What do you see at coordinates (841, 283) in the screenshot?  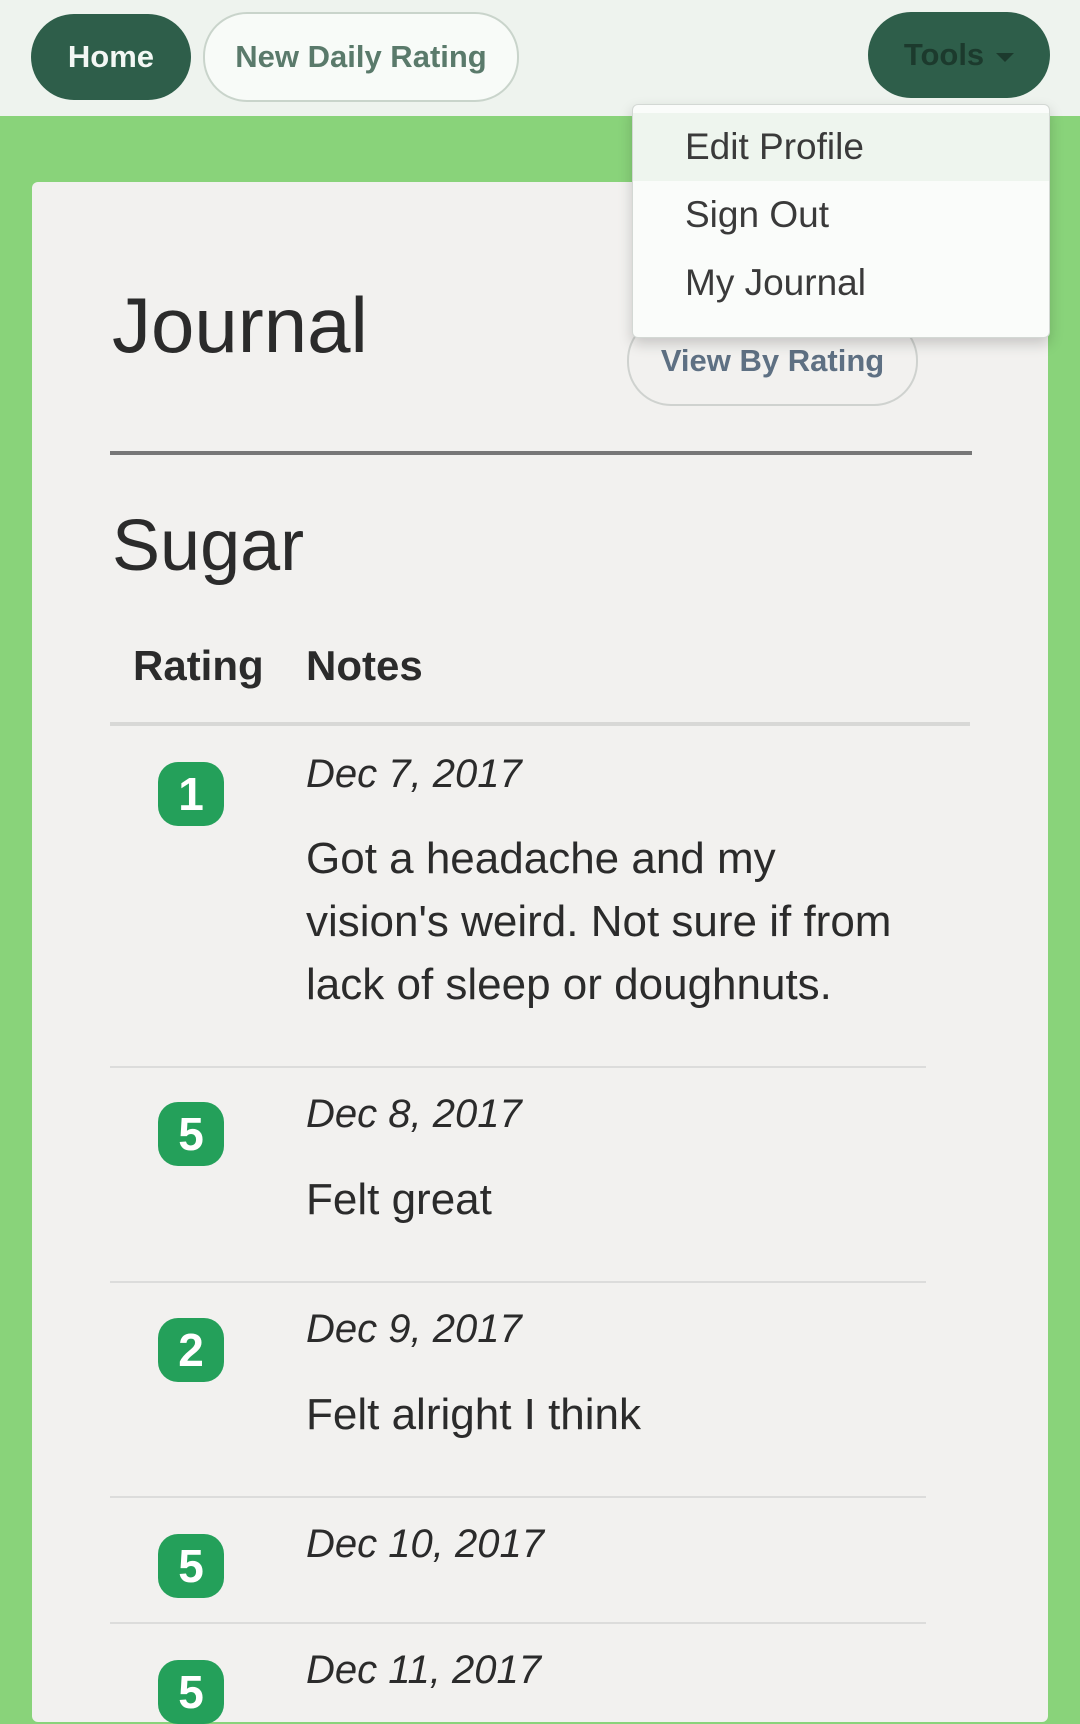 I see `menu-item-my-journal: My Journal` at bounding box center [841, 283].